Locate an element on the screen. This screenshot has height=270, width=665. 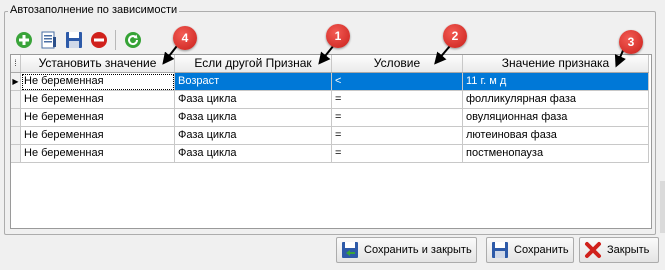
cell-value: постменопауза is located at coordinates (556, 154).